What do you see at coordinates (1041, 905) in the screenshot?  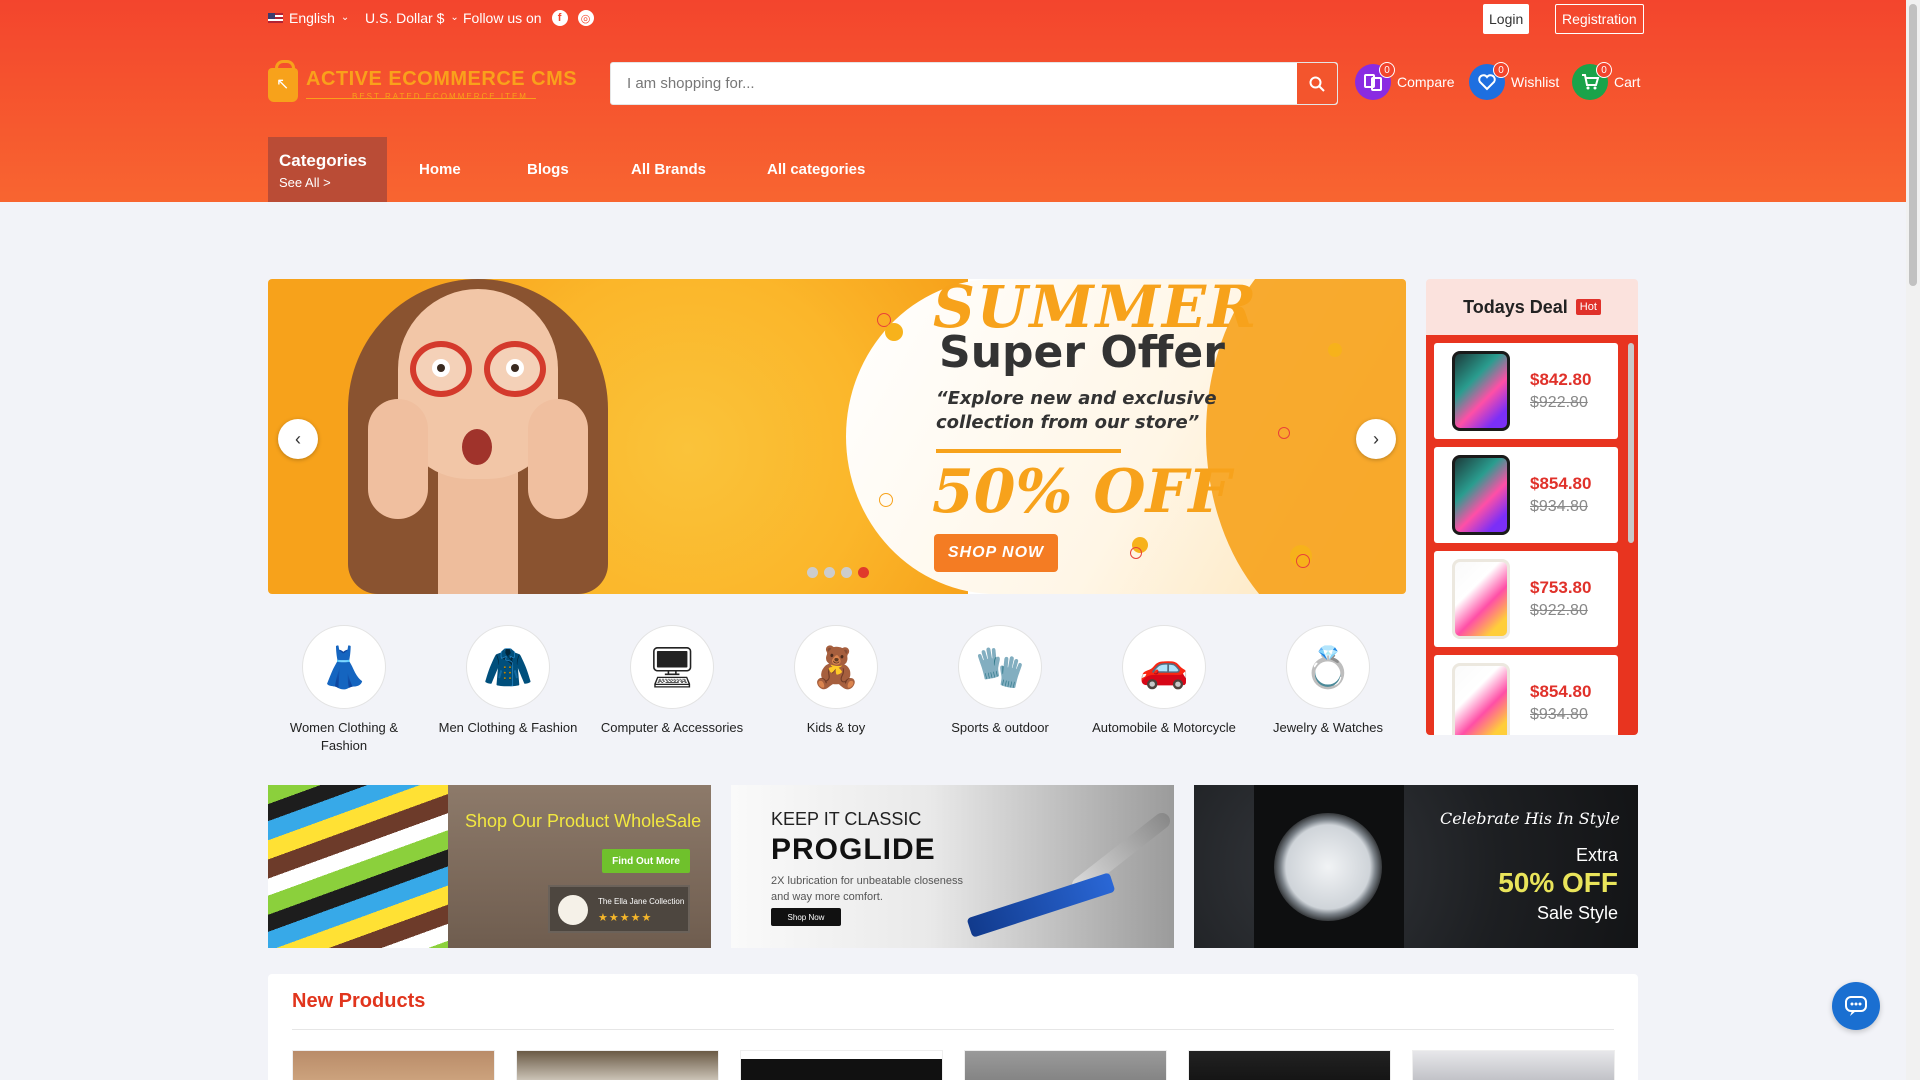 I see `razor-image` at bounding box center [1041, 905].